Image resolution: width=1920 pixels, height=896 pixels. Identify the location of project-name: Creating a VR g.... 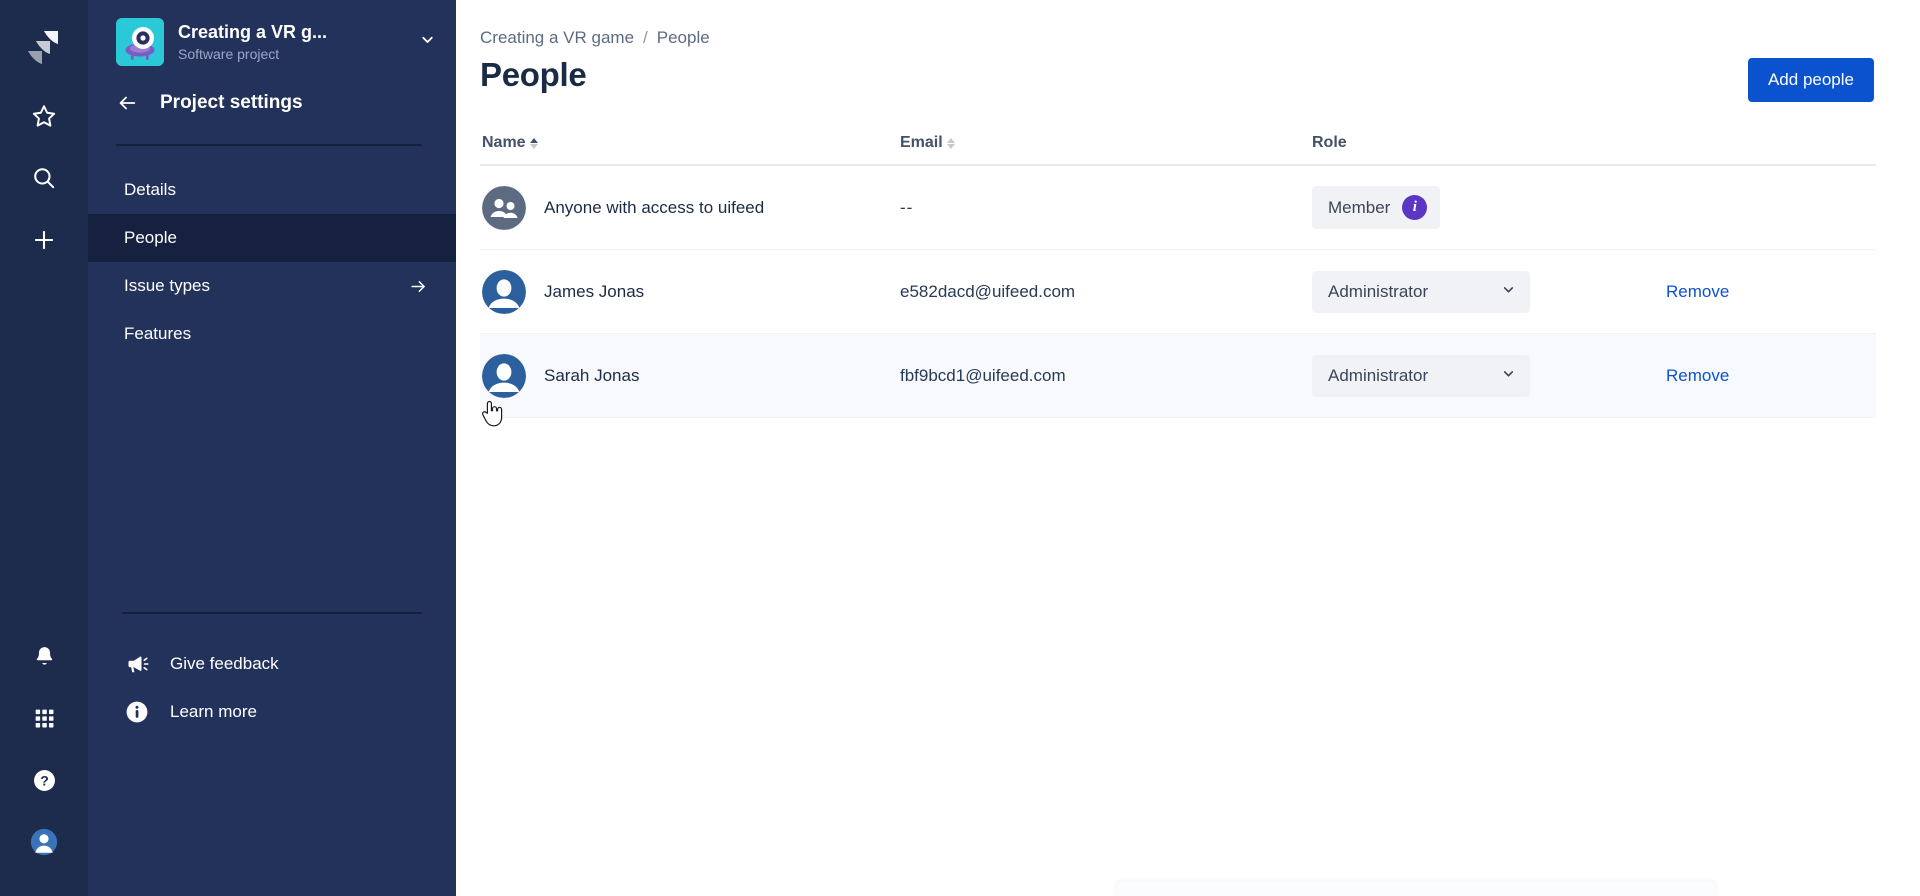
(253, 31).